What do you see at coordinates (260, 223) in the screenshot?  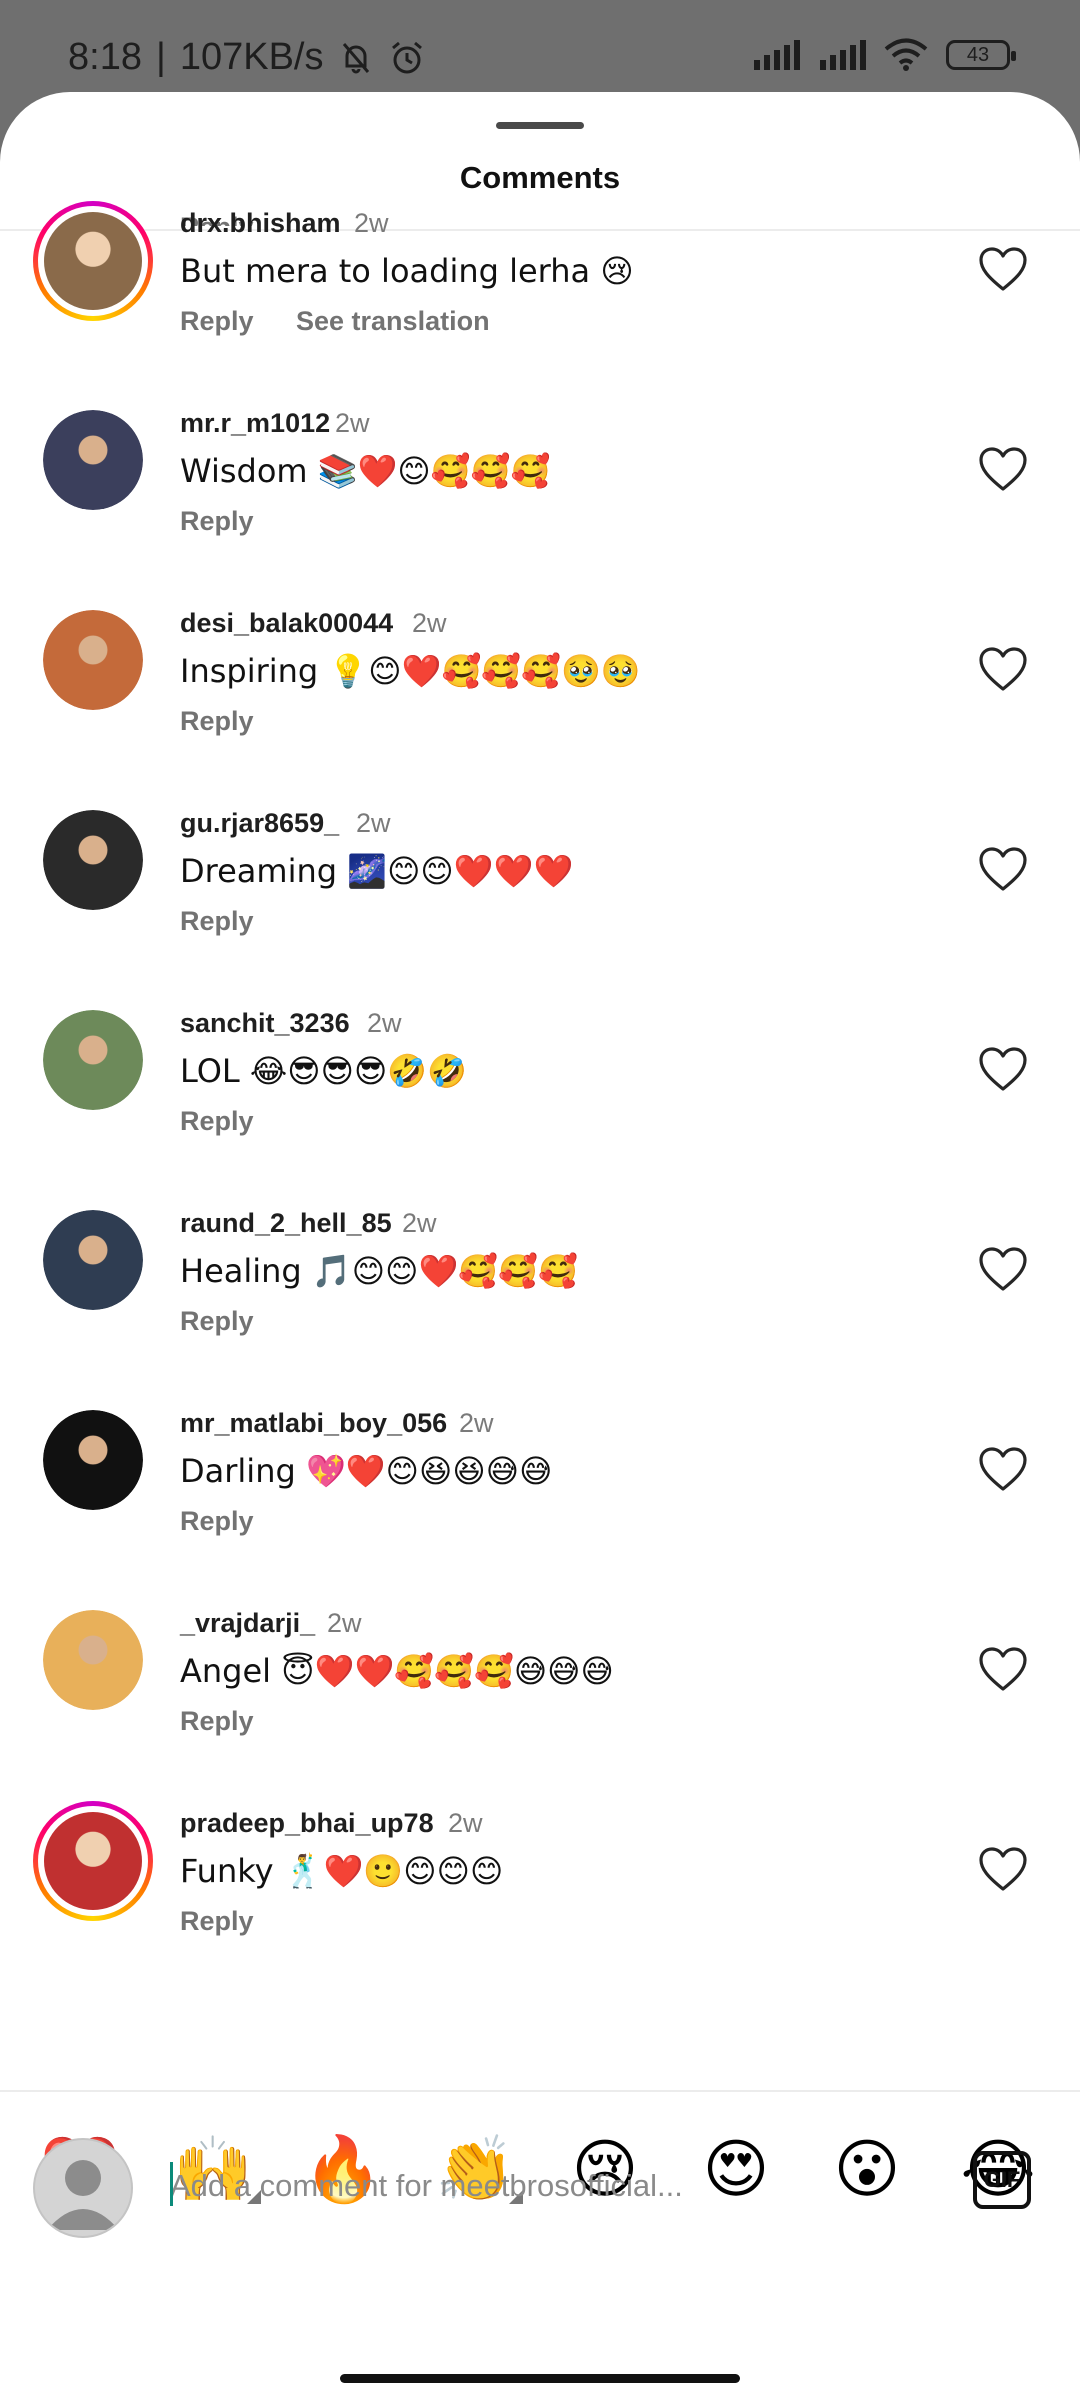 I see `comment-username: drx.bhisham` at bounding box center [260, 223].